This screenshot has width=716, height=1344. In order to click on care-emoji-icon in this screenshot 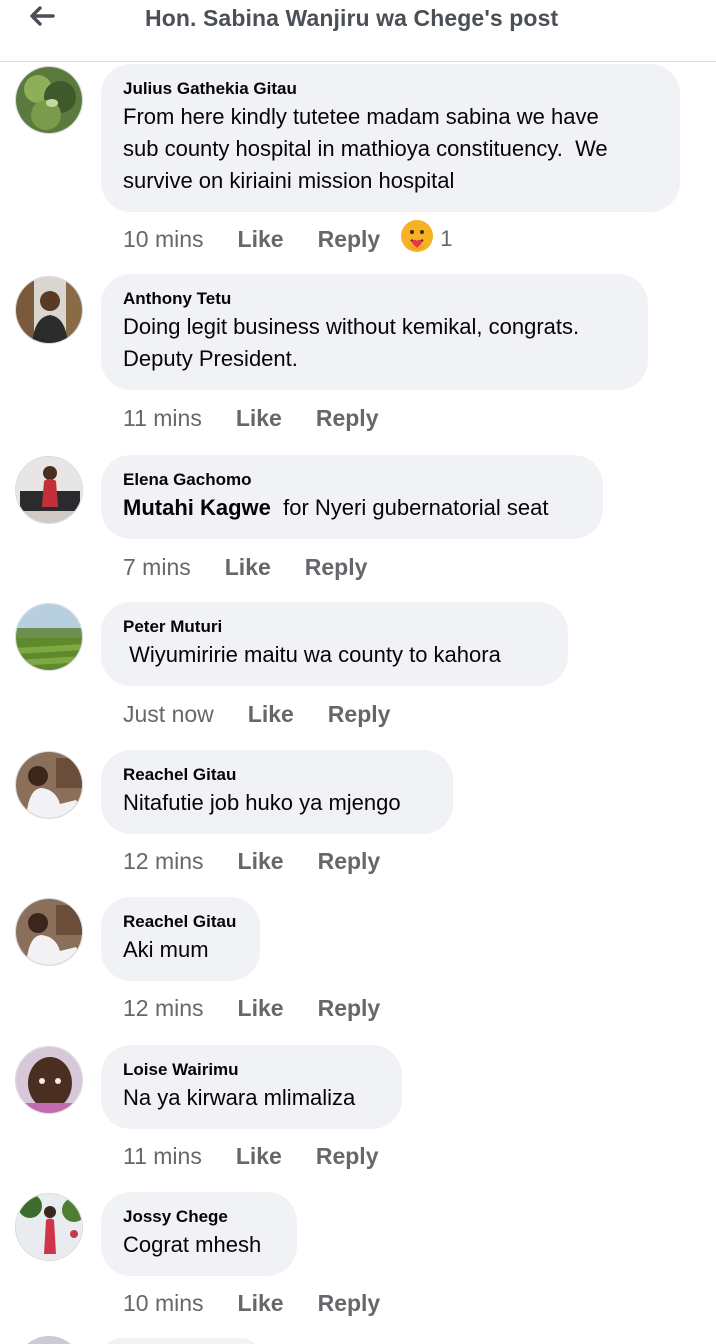, I will do `click(417, 239)`.